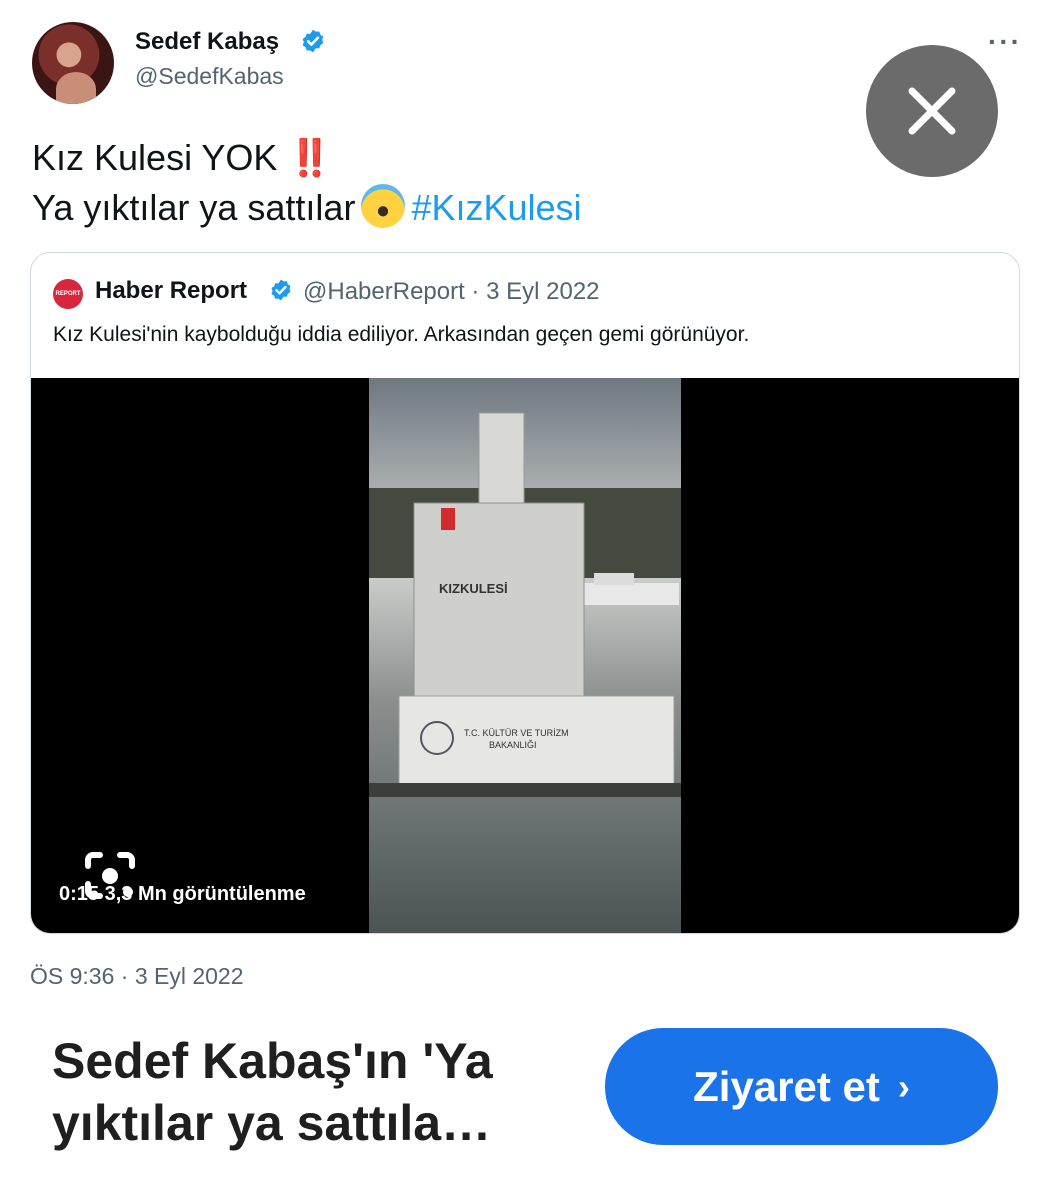 The image size is (1049, 1200). What do you see at coordinates (207, 42) in the screenshot?
I see `author-name: Sedef Kabaş` at bounding box center [207, 42].